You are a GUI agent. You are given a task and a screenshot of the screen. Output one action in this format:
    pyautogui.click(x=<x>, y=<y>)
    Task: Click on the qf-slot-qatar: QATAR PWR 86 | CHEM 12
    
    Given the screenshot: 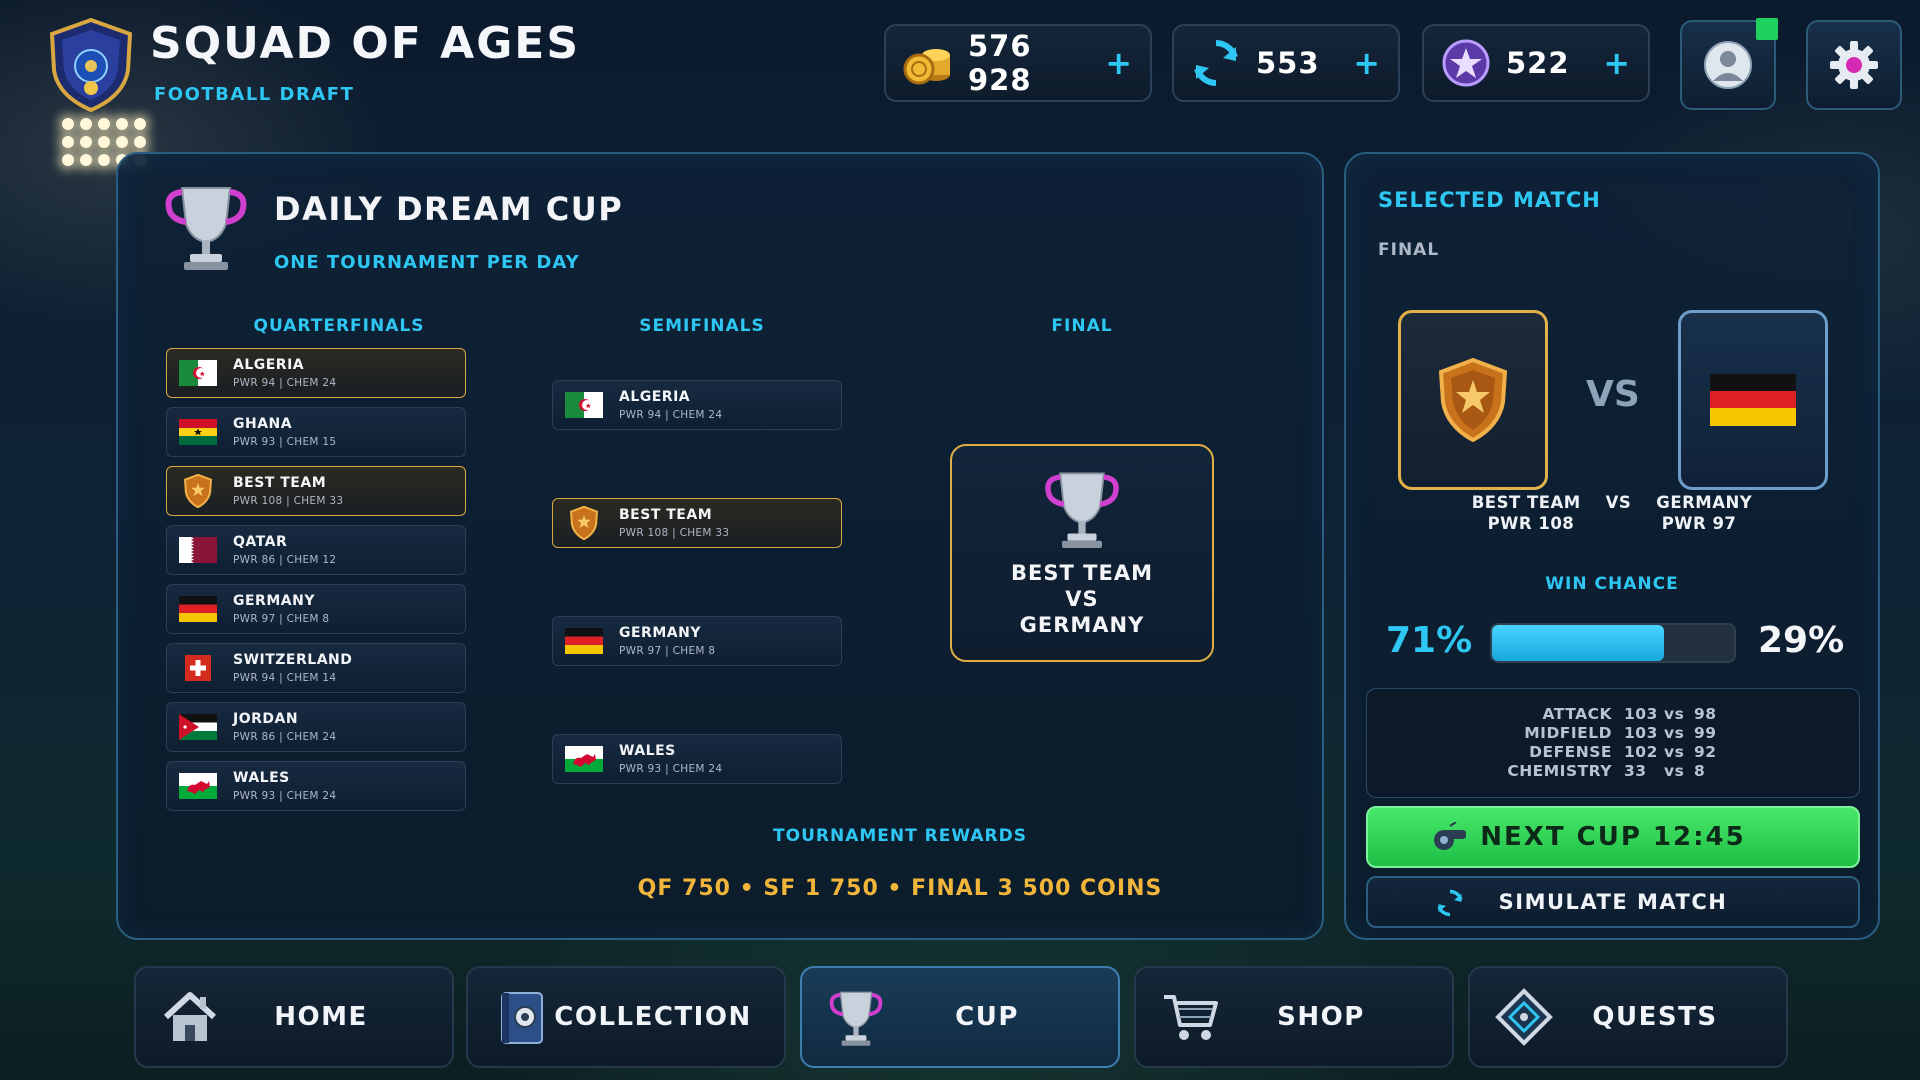 What is the action you would take?
    pyautogui.click(x=316, y=550)
    